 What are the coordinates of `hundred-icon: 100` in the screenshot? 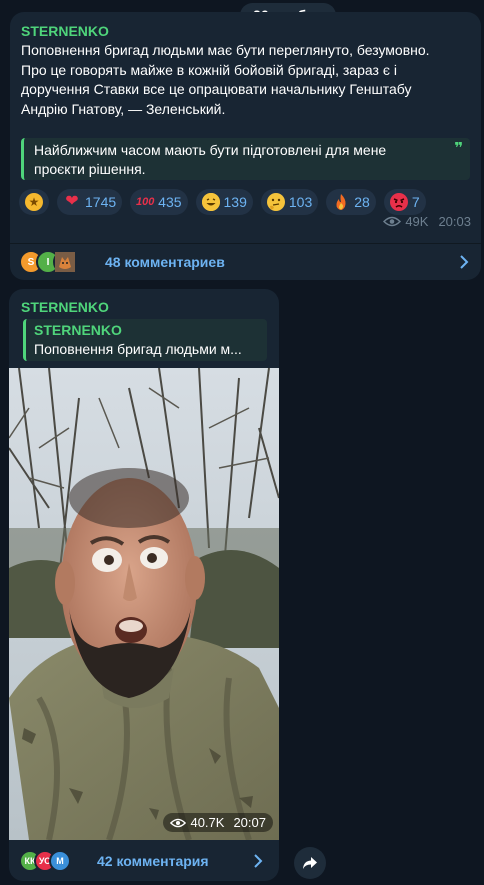 It's located at (145, 202).